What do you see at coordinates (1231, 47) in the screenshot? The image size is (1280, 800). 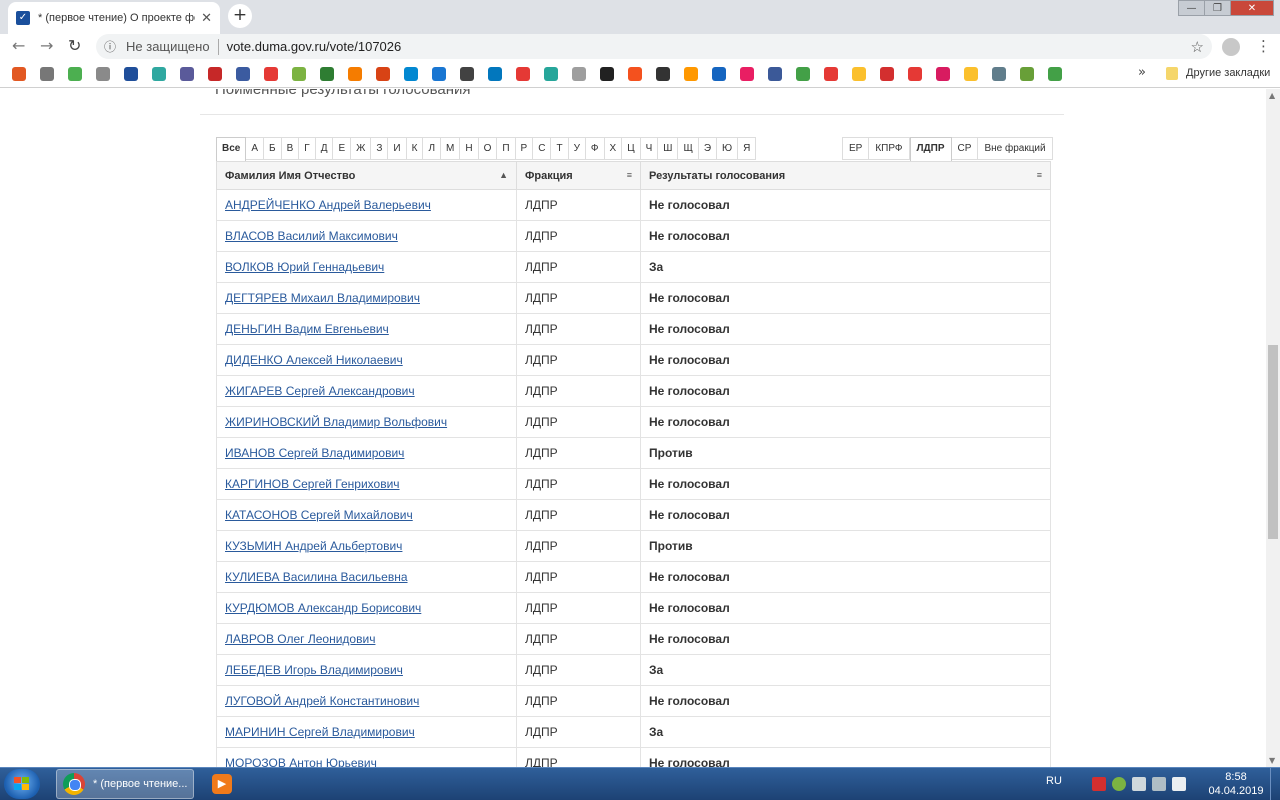 I see `profile-avatar` at bounding box center [1231, 47].